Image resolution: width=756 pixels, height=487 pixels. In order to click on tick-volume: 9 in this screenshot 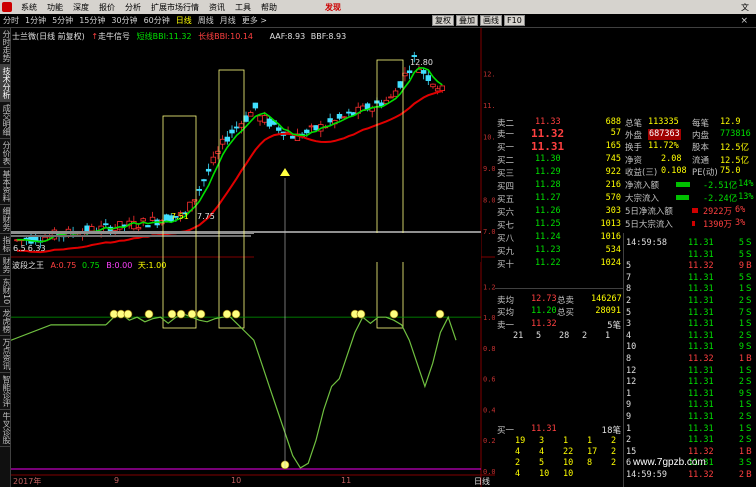, I will do `click(741, 347)`.